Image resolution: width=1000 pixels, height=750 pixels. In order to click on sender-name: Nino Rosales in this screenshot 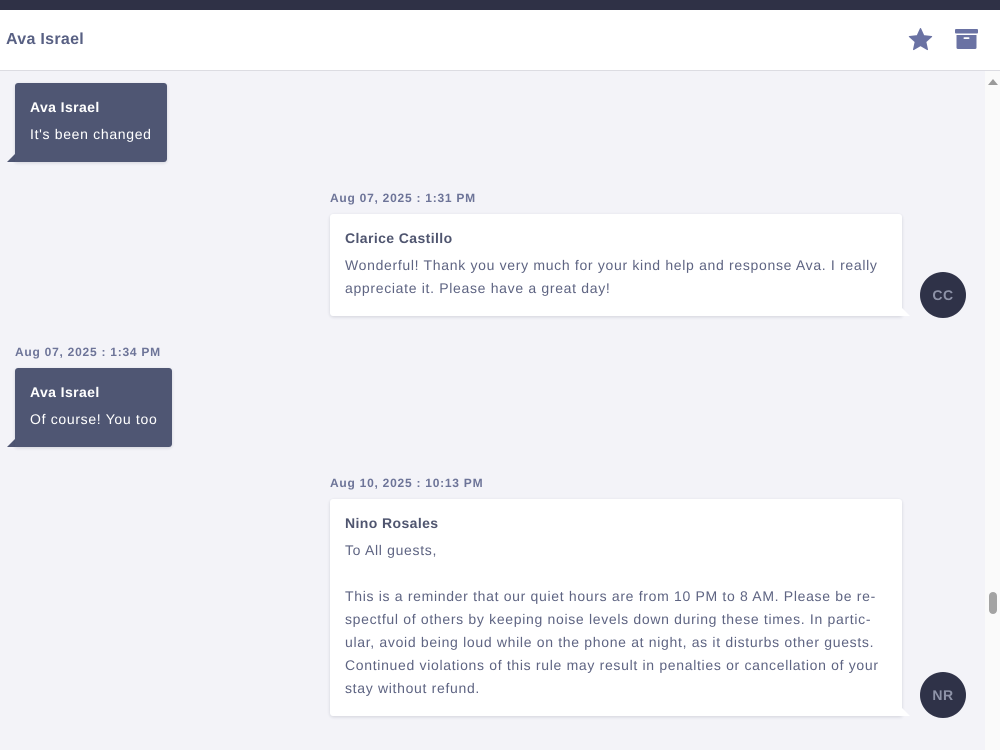, I will do `click(392, 523)`.